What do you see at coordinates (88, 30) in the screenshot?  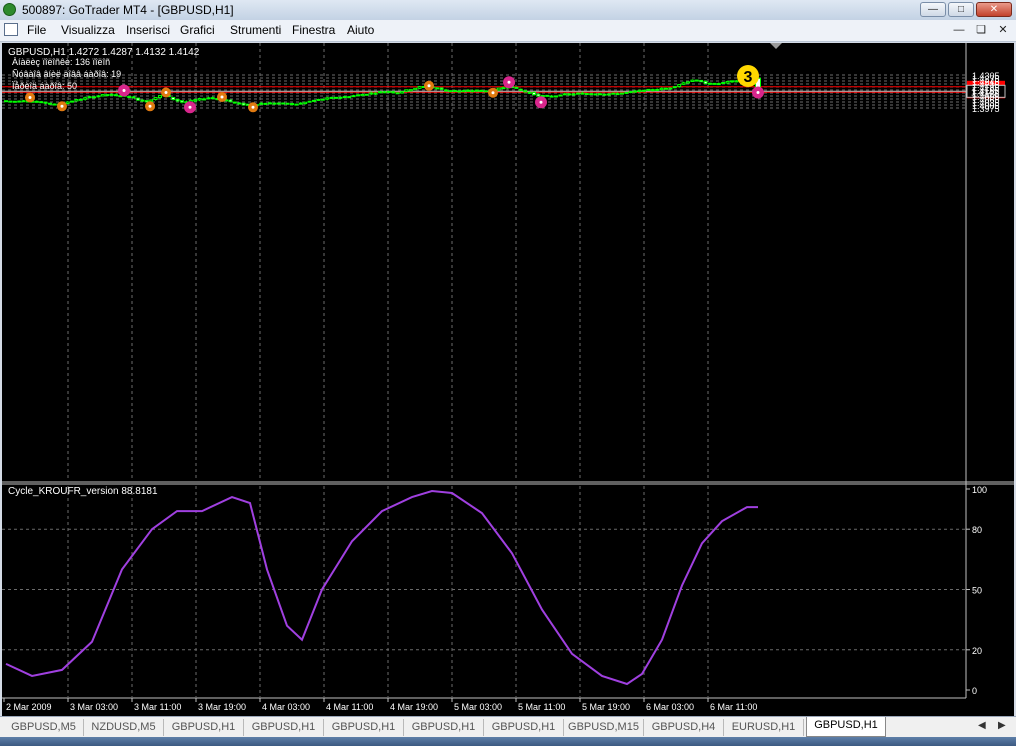 I see `menu-visualizza: Visualizza` at bounding box center [88, 30].